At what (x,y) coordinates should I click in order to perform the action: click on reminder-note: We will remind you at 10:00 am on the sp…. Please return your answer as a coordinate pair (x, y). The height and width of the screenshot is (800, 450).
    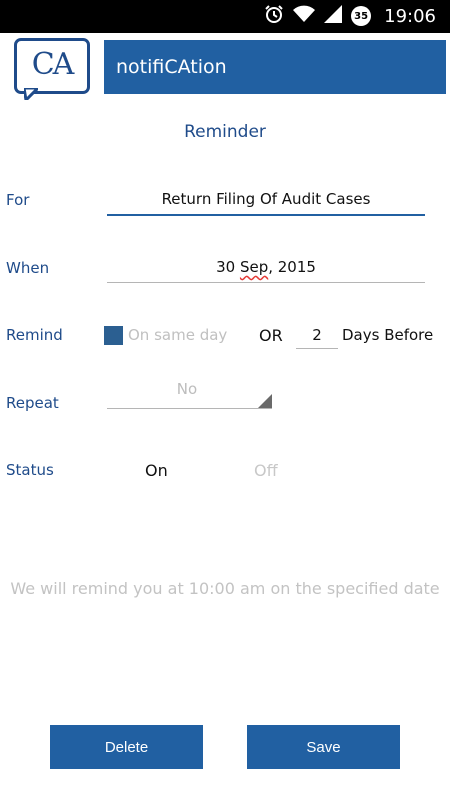
    Looking at the image, I should click on (225, 588).